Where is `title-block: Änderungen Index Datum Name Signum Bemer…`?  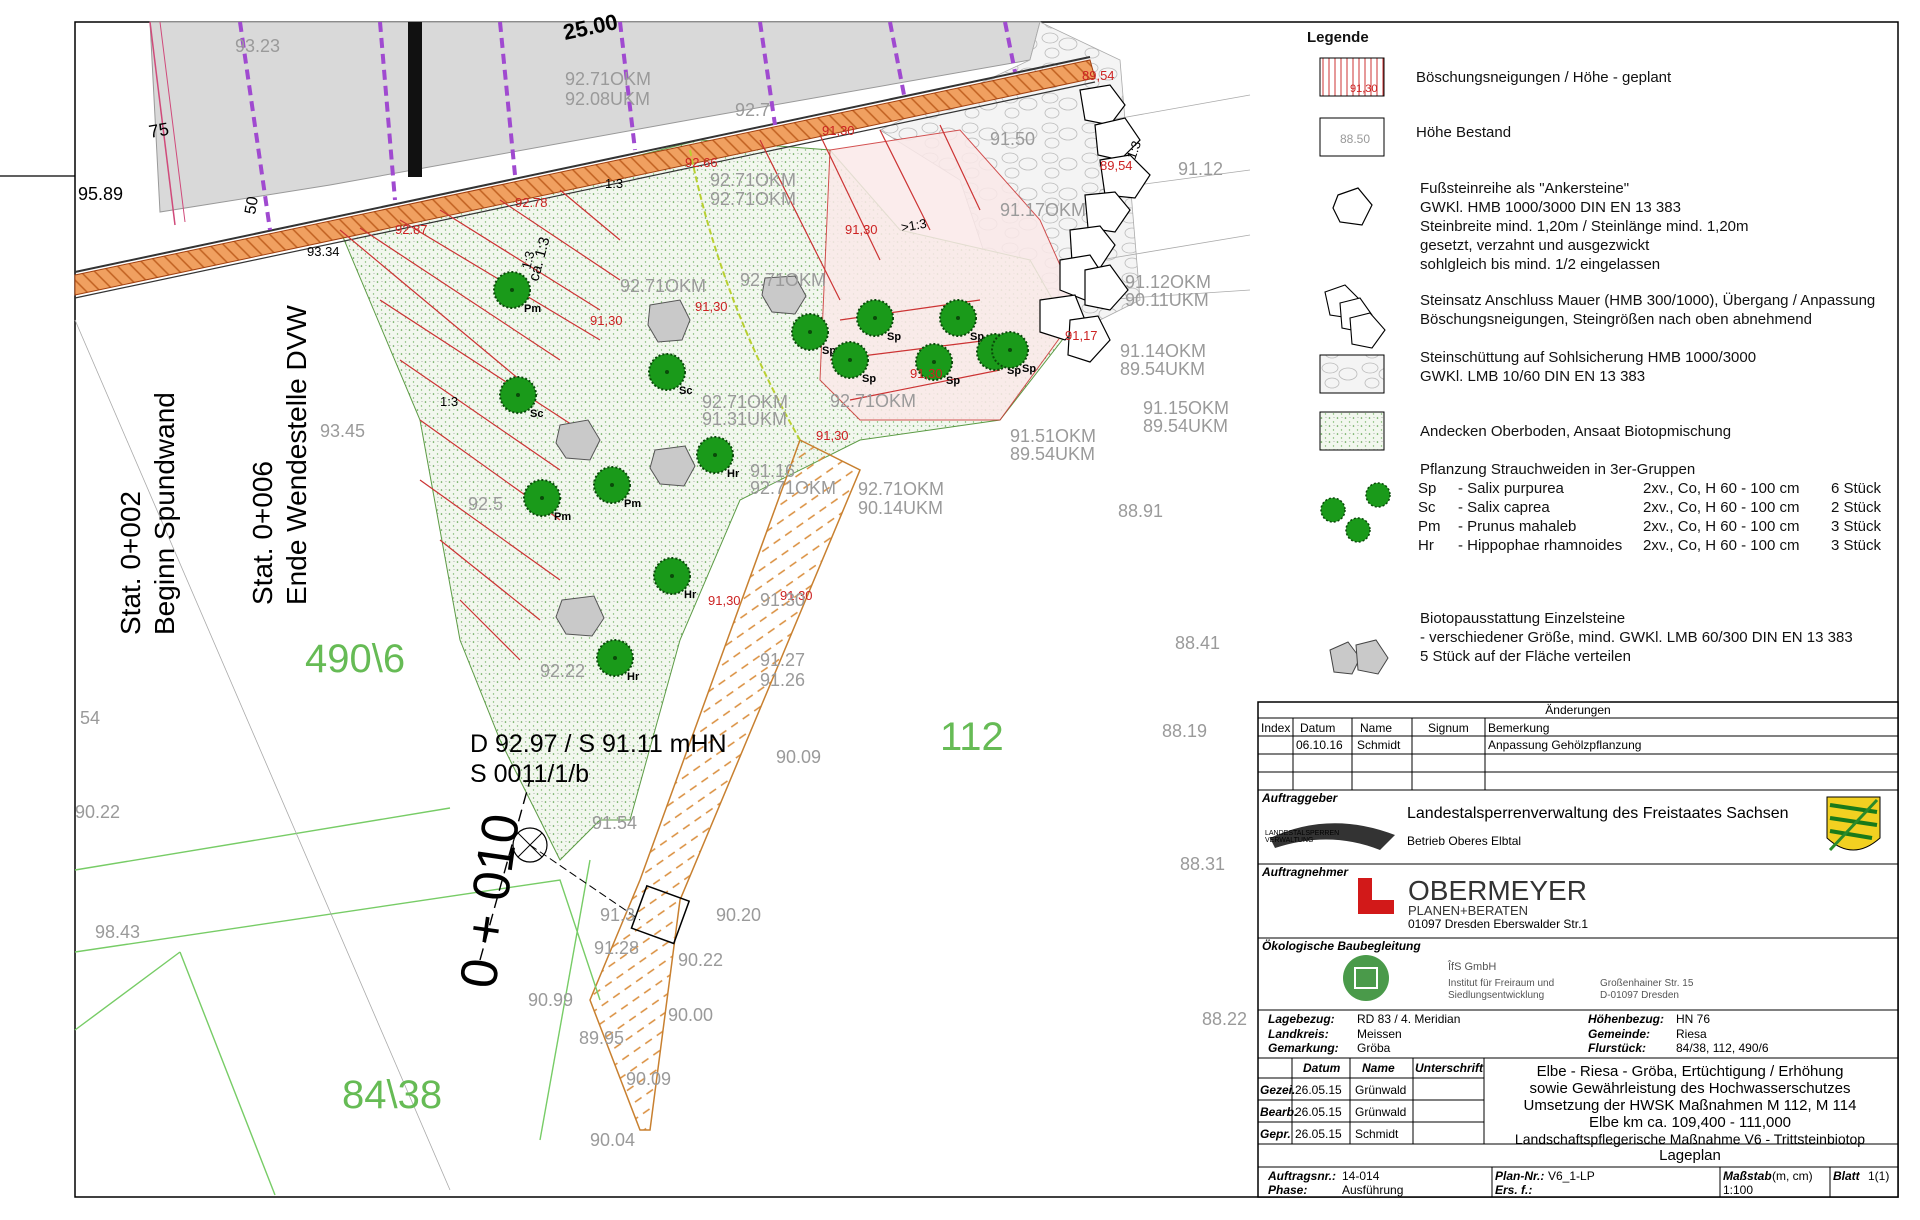
title-block: Änderungen Index Datum Name Signum Bemer… is located at coordinates (1578, 949).